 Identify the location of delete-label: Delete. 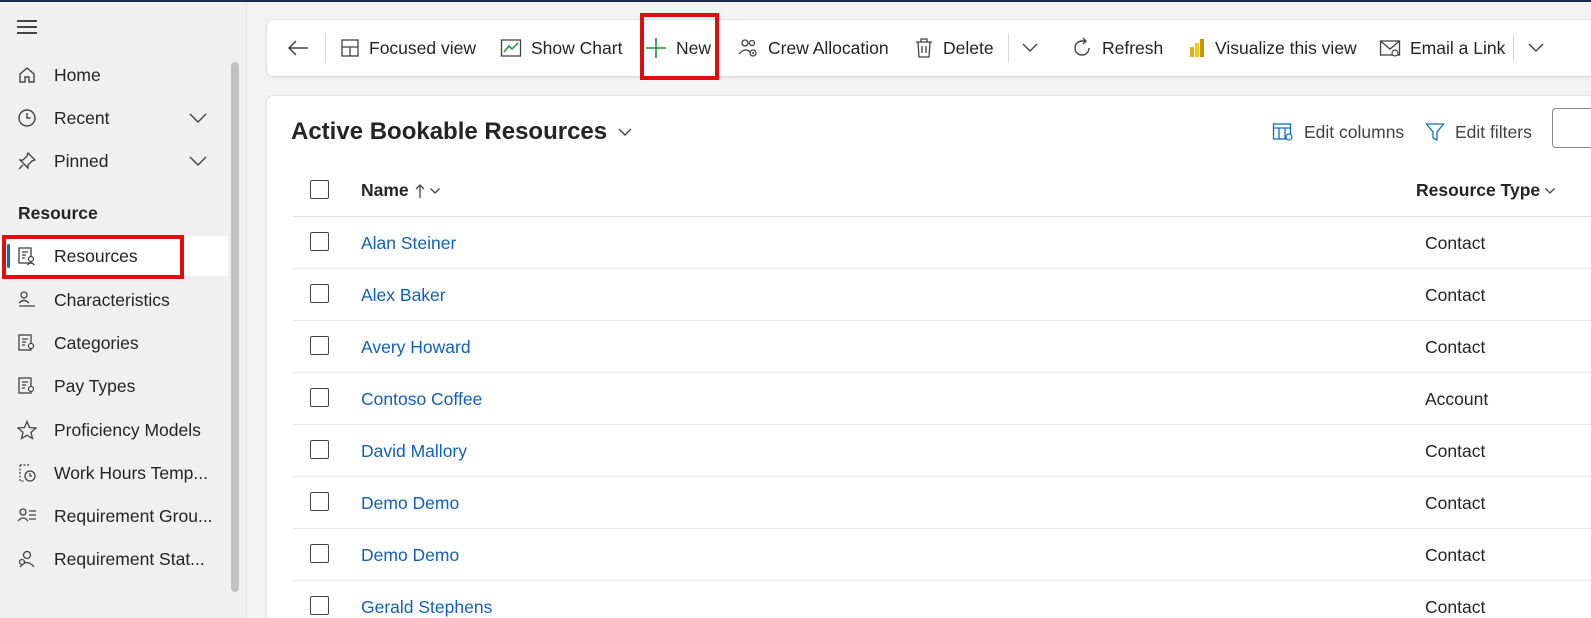
(968, 47).